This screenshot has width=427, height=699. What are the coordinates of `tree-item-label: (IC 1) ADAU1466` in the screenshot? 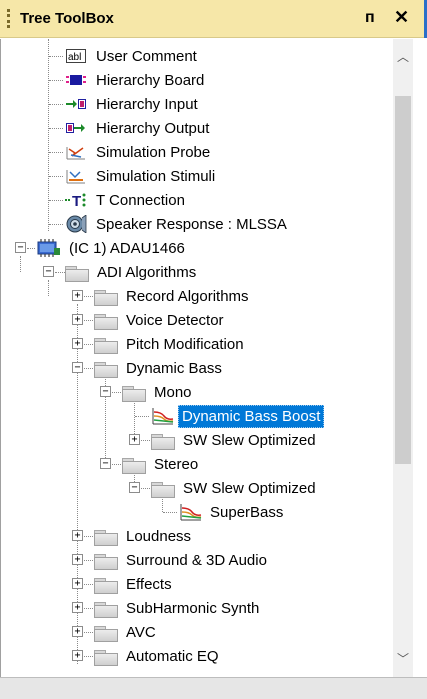 It's located at (127, 248).